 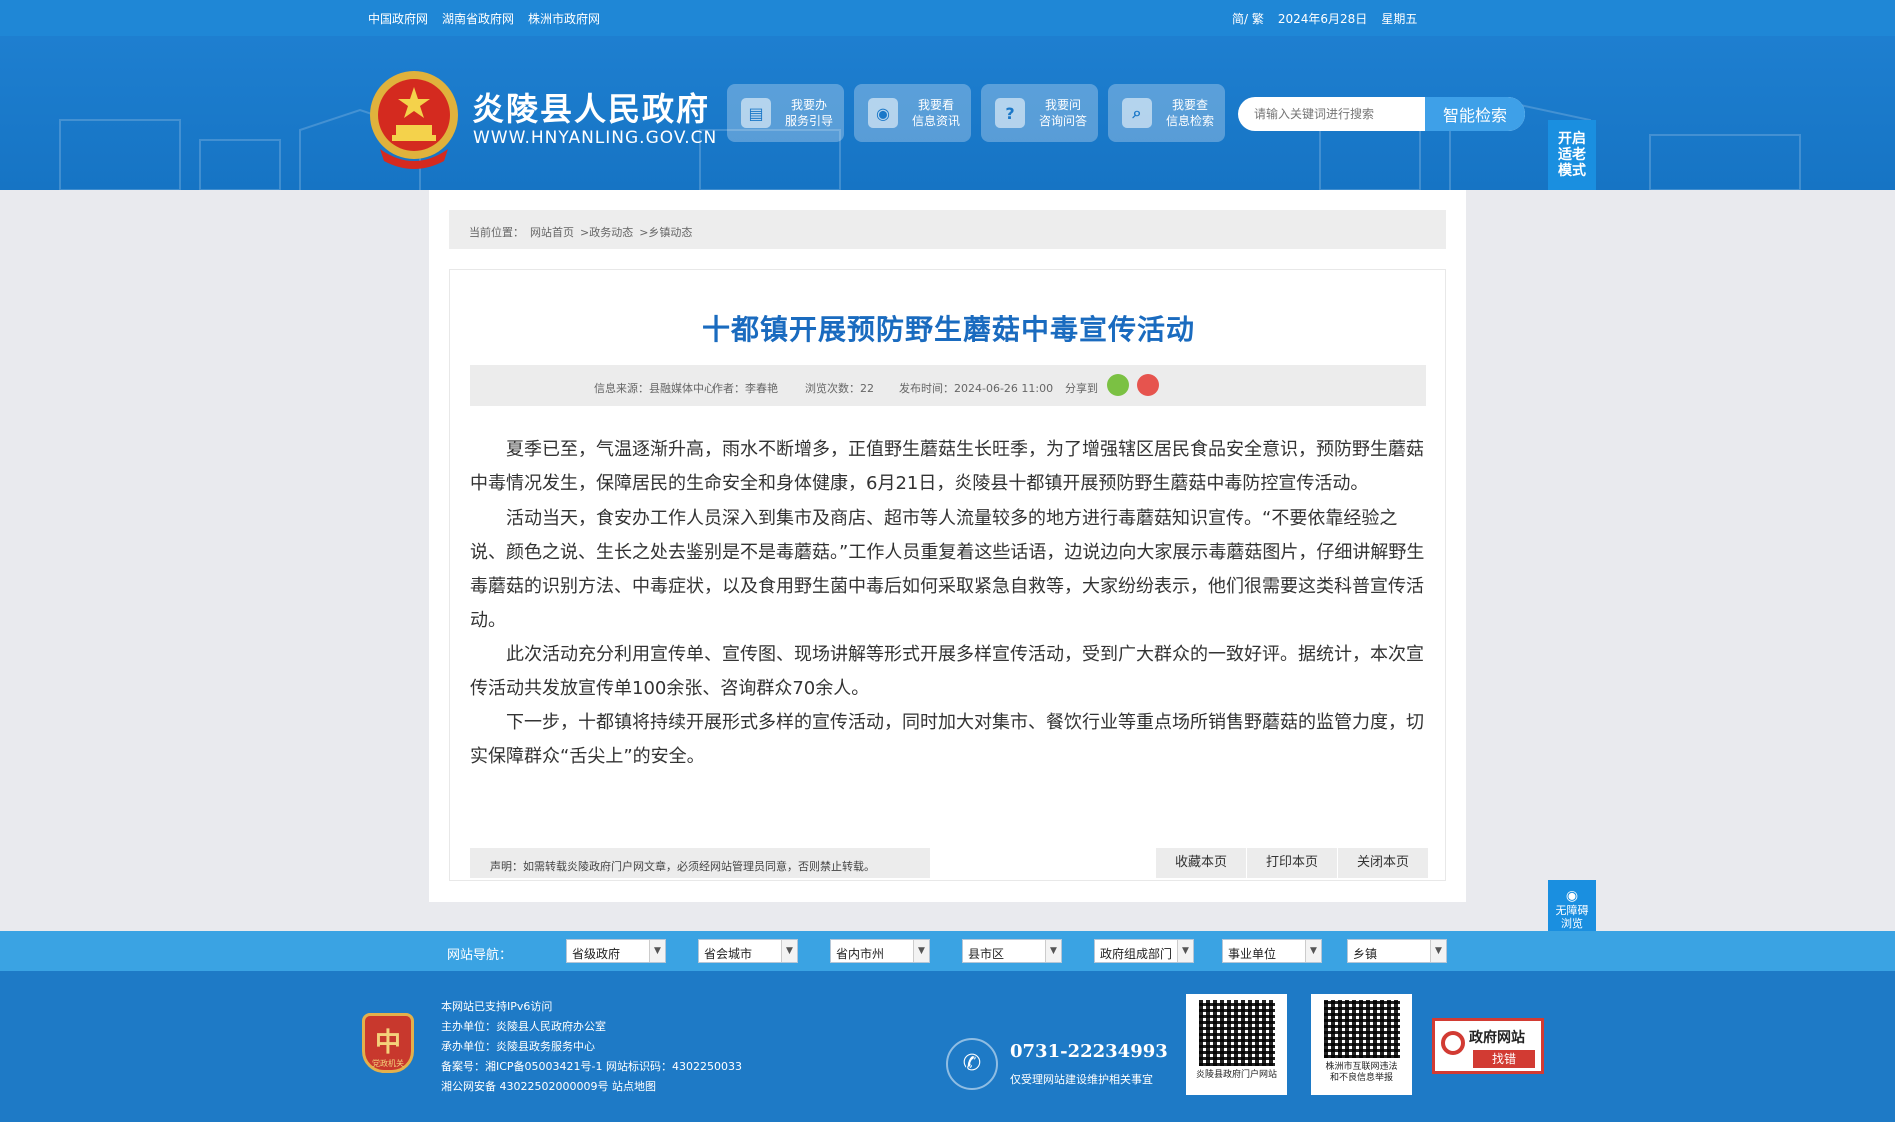 What do you see at coordinates (1361, 1029) in the screenshot?
I see `qr-code-icon` at bounding box center [1361, 1029].